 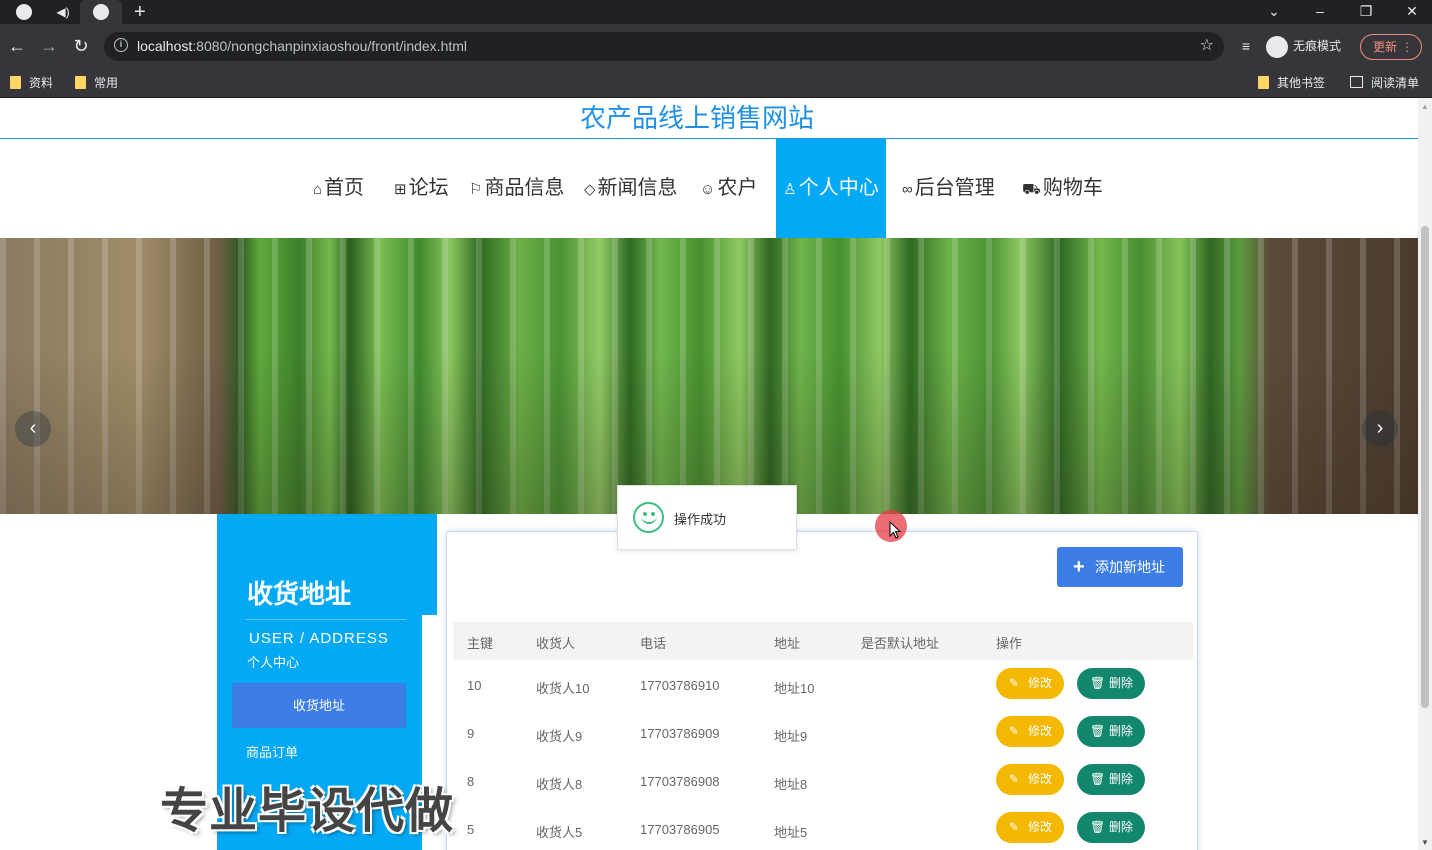 What do you see at coordinates (140, 12) in the screenshot?
I see `new-tab-button: +` at bounding box center [140, 12].